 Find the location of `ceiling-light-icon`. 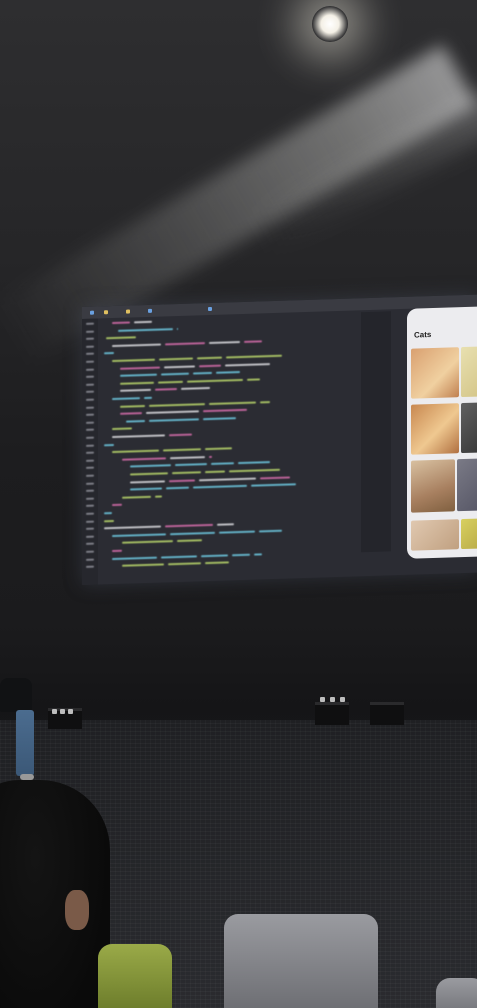

ceiling-light-icon is located at coordinates (330, 24).